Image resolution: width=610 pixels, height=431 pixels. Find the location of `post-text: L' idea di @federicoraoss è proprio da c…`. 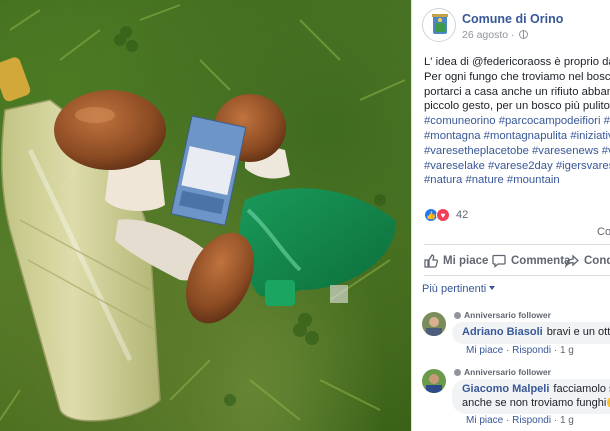

post-text: L' idea di @federicoraoss è proprio da c… is located at coordinates (517, 121).